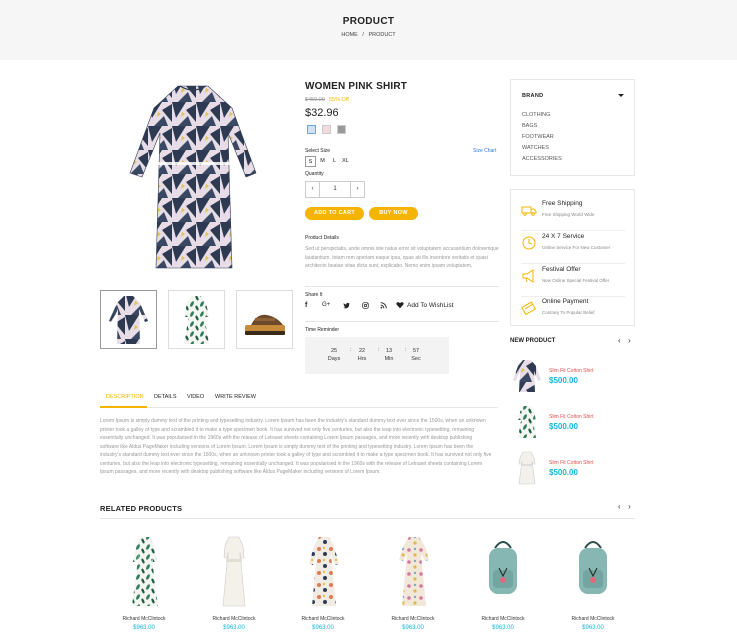 Image resolution: width=737 pixels, height=635 pixels. I want to click on tab-video: VIDEO, so click(195, 397).